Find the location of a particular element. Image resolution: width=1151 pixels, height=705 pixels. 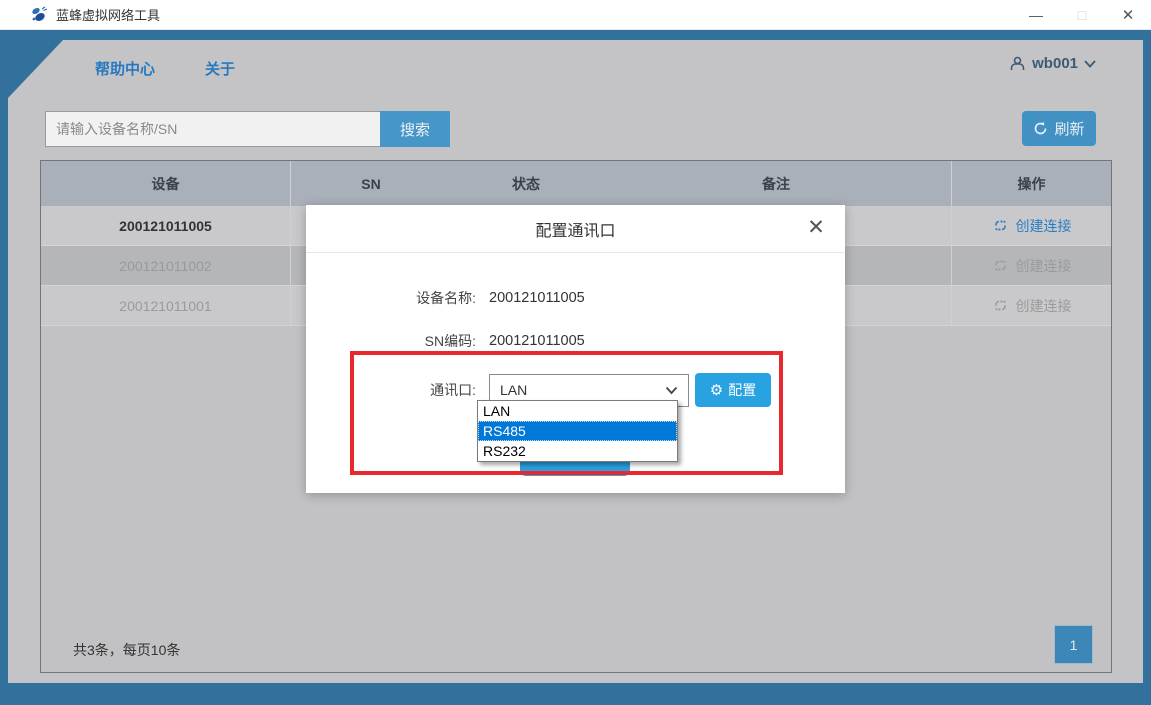

refresh-label: 刷新 is located at coordinates (1069, 129).